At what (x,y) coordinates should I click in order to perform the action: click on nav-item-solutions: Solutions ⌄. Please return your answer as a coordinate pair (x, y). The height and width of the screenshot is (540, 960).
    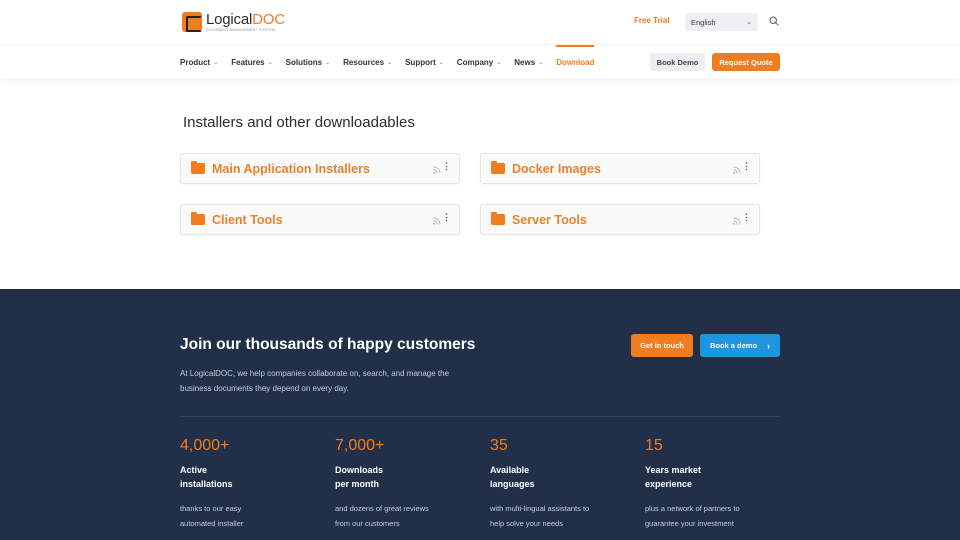
    Looking at the image, I should click on (308, 62).